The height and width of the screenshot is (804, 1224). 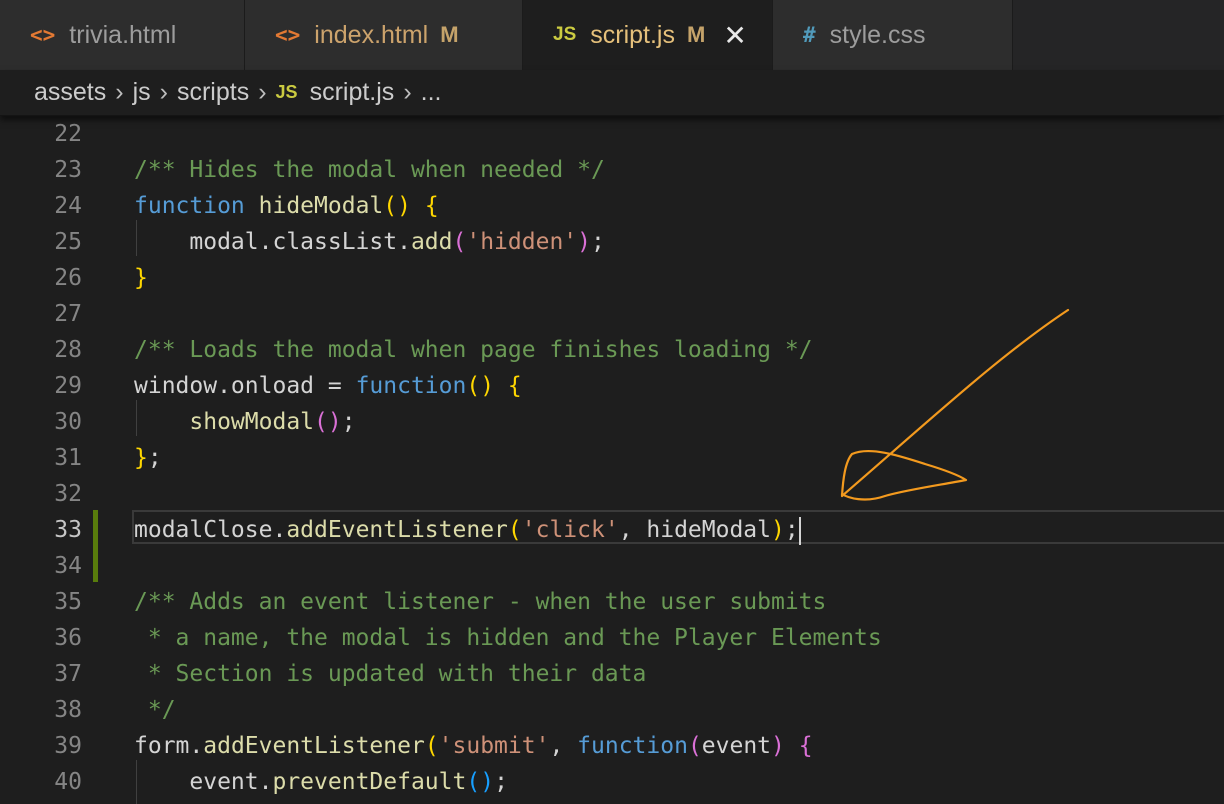 What do you see at coordinates (286, 206) in the screenshot?
I see `line-content: function hideModal() {` at bounding box center [286, 206].